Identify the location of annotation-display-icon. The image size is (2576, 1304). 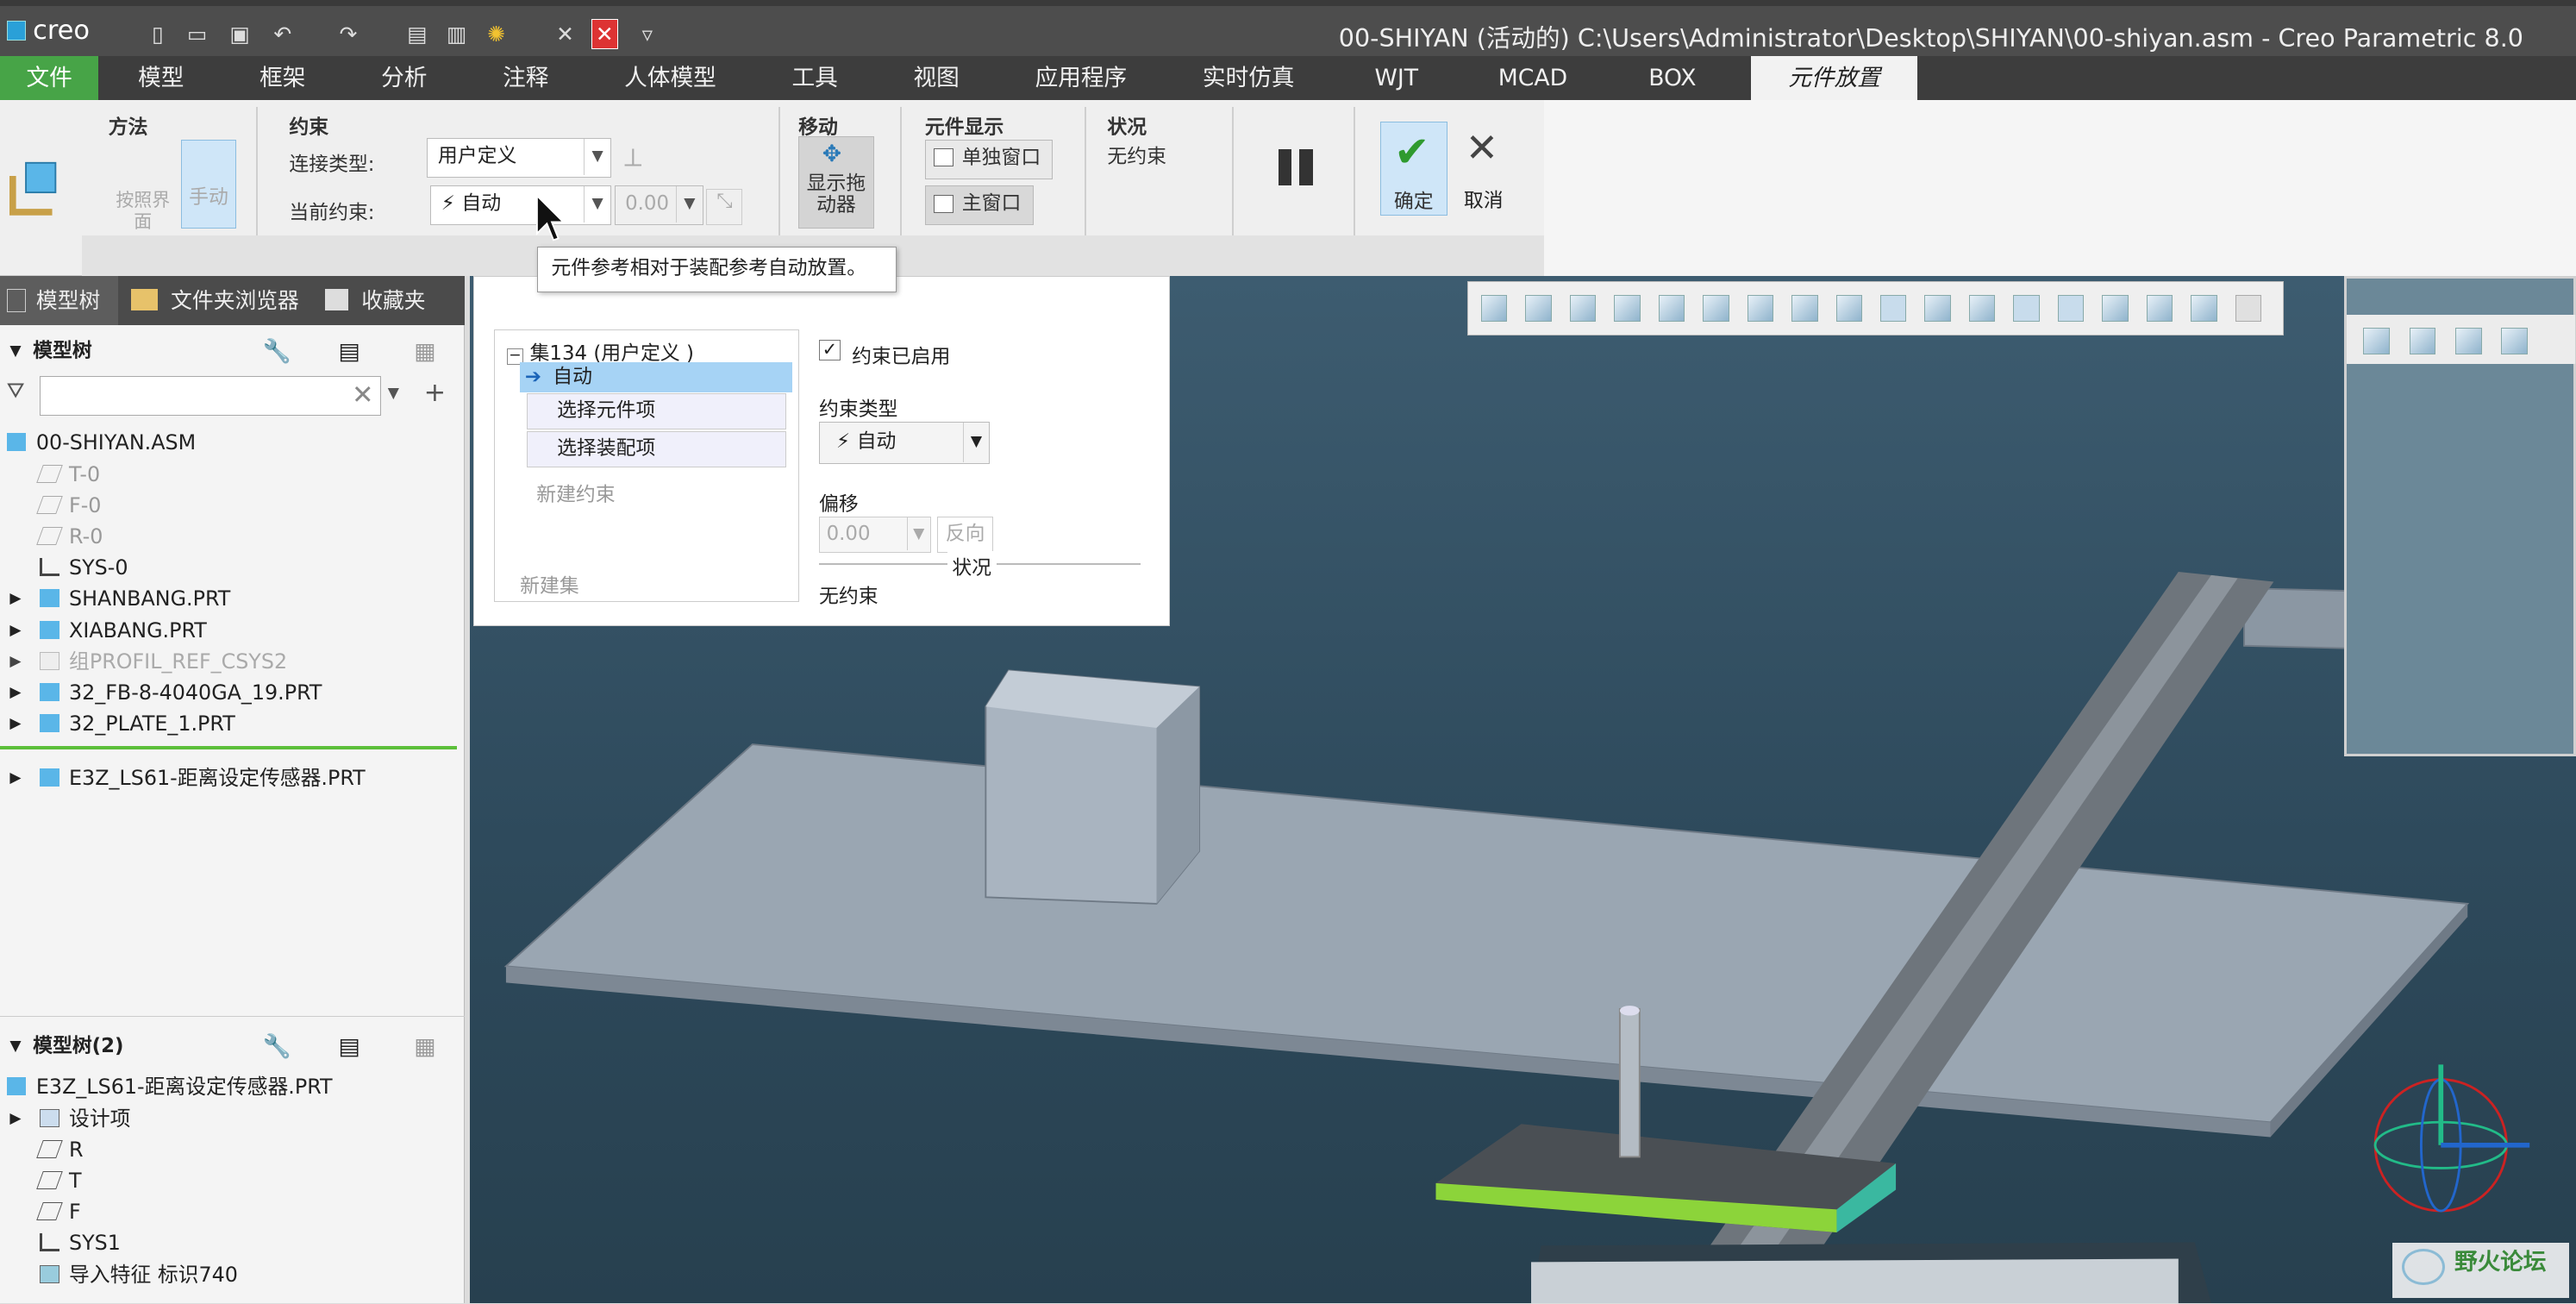
(1804, 308).